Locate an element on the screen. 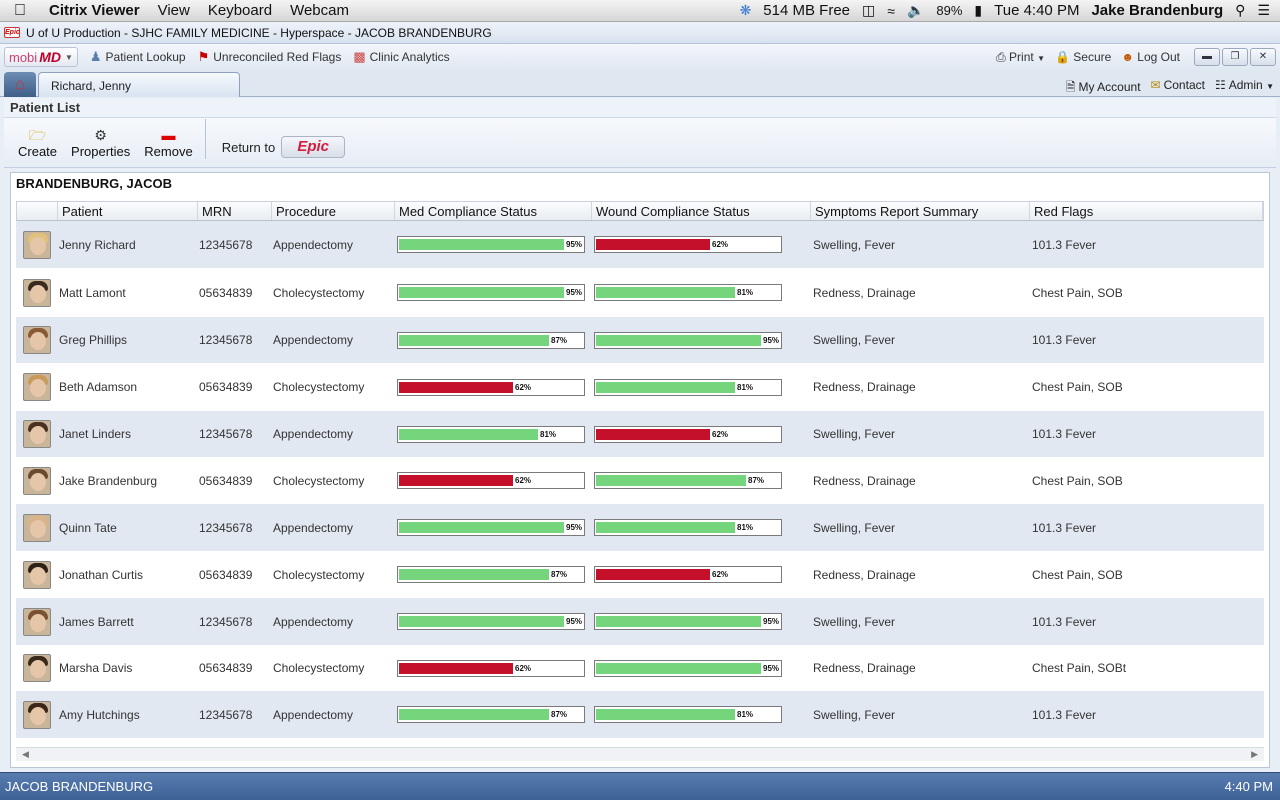  return-to-epic-button: Epic is located at coordinates (313, 147).